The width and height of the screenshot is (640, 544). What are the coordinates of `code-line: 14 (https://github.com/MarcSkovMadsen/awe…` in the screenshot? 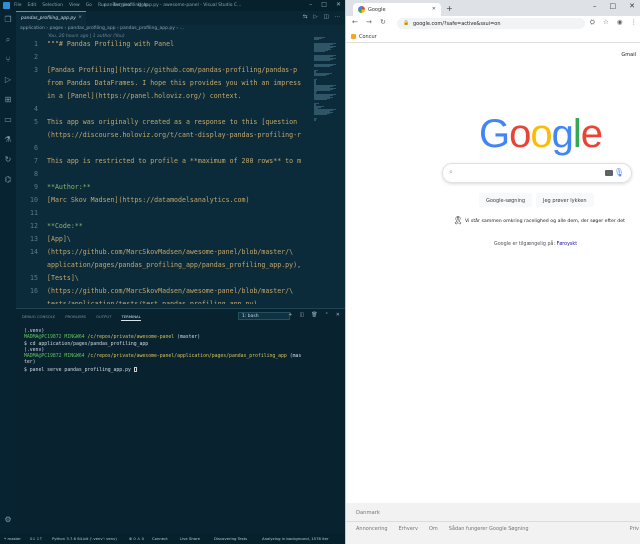 It's located at (166, 254).